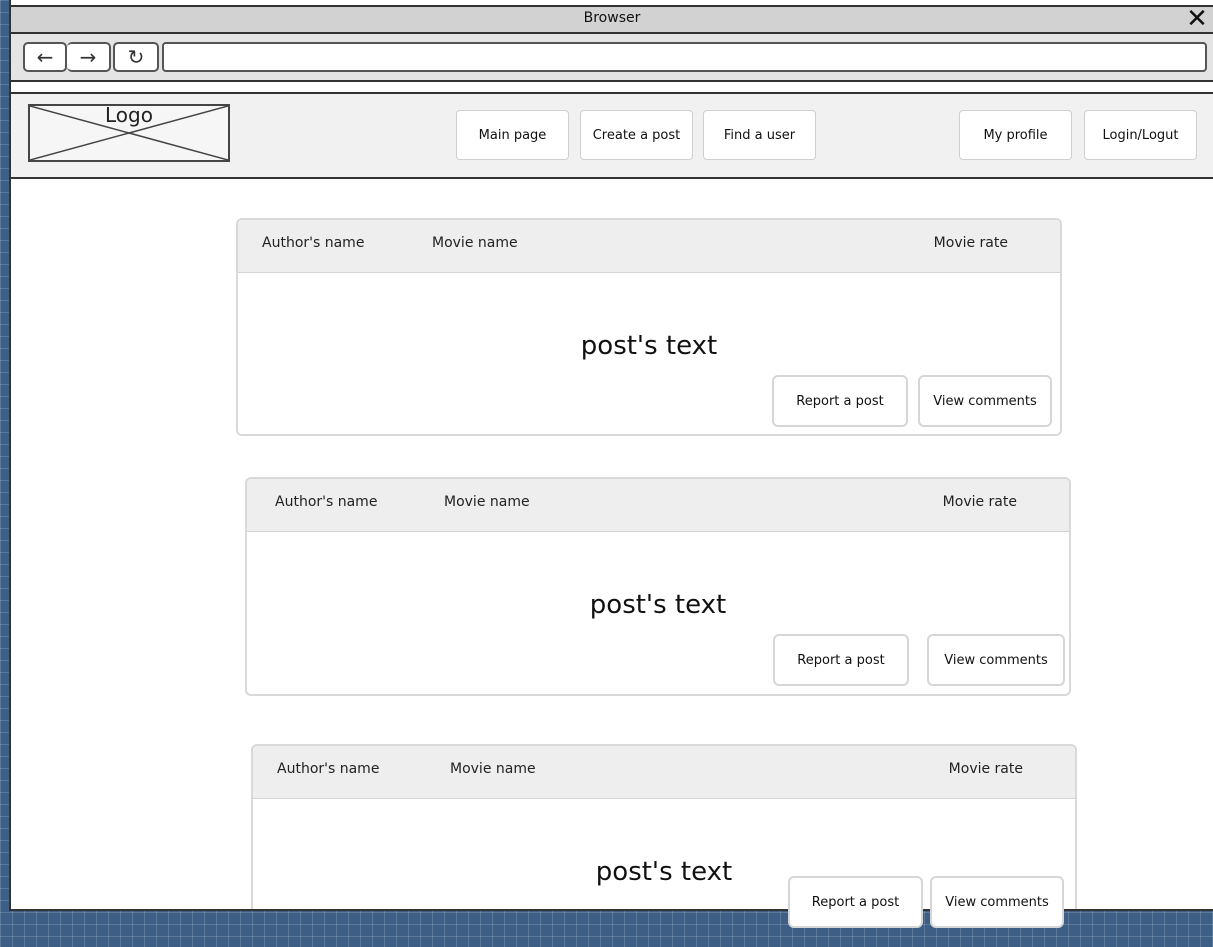 Image resolution: width=1213 pixels, height=947 pixels. I want to click on browser-toolbar: ← → ↻, so click(612, 58).